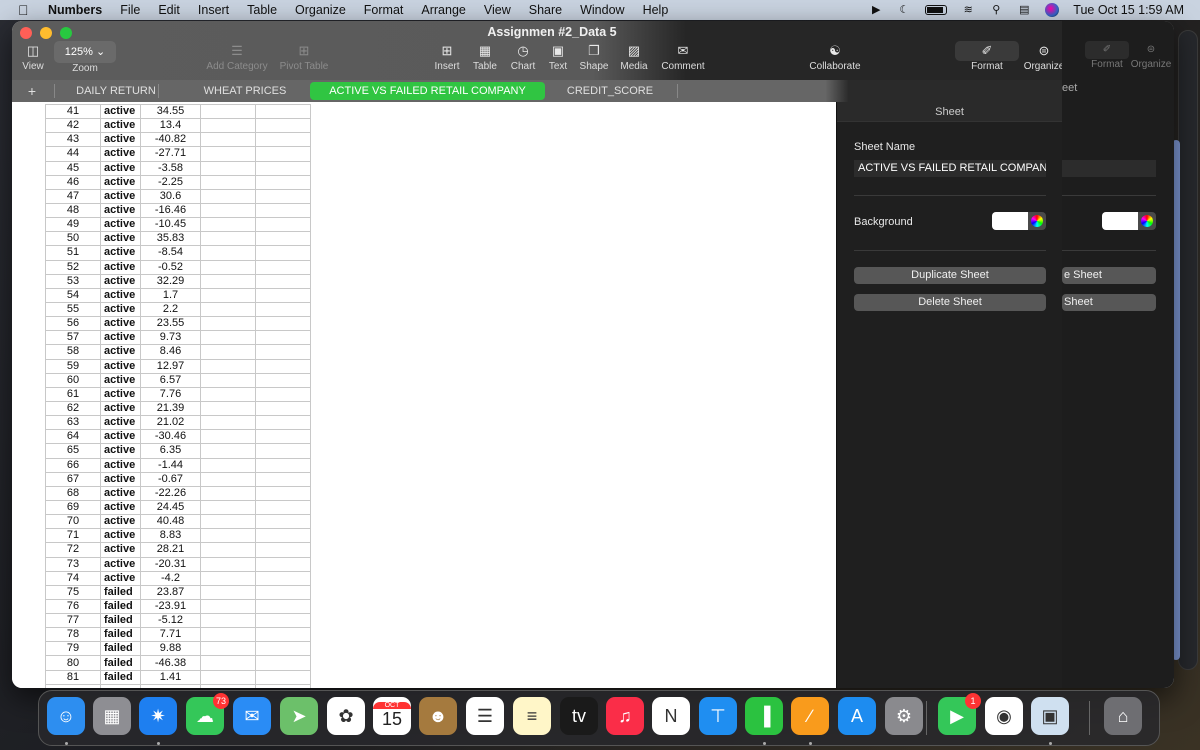 The image size is (1200, 750). Describe the element at coordinates (252, 716) in the screenshot. I see `dock-mail-icon: ✉` at that location.